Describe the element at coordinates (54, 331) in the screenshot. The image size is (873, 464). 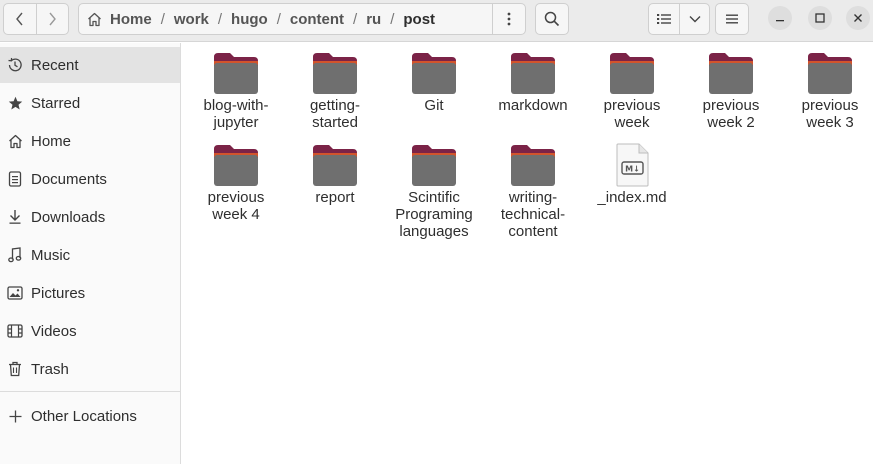
I see `sidebar-item-label: Videos` at that location.